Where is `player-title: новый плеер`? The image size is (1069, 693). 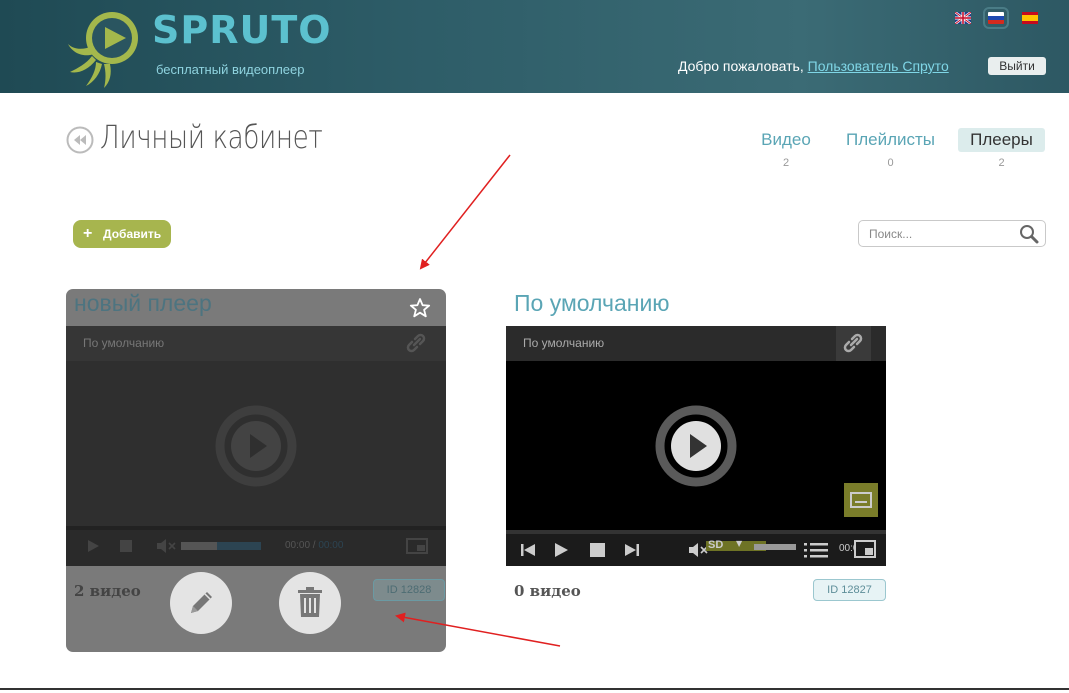 player-title: новый плеер is located at coordinates (143, 303).